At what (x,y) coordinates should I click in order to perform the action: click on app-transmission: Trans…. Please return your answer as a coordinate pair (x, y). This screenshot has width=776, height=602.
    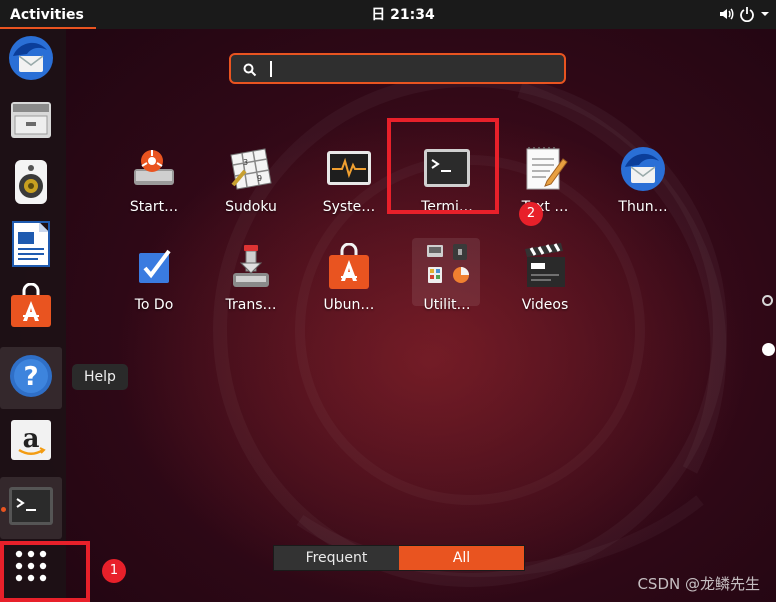
    Looking at the image, I should click on (251, 283).